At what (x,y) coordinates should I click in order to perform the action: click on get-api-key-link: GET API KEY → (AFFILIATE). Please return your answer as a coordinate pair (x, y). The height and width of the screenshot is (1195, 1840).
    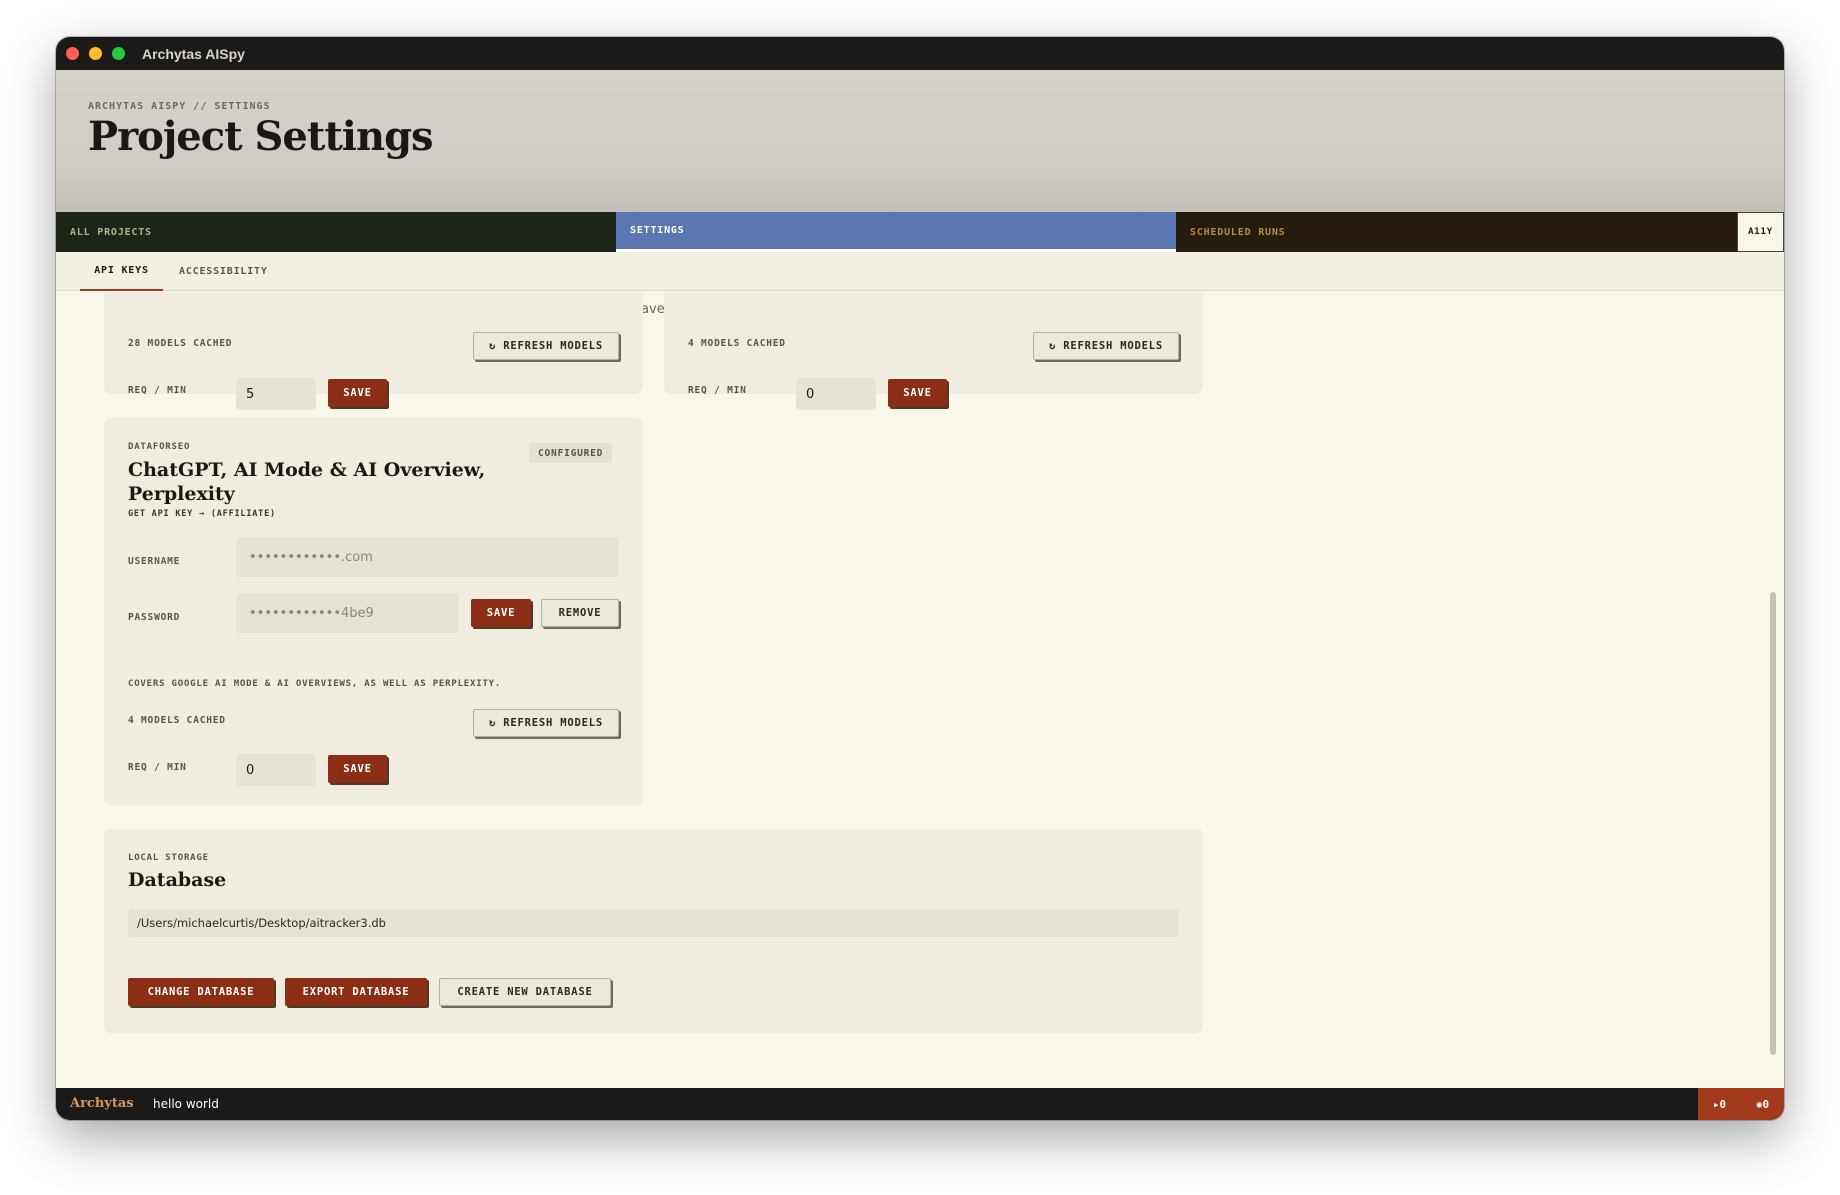
    Looking at the image, I should click on (202, 514).